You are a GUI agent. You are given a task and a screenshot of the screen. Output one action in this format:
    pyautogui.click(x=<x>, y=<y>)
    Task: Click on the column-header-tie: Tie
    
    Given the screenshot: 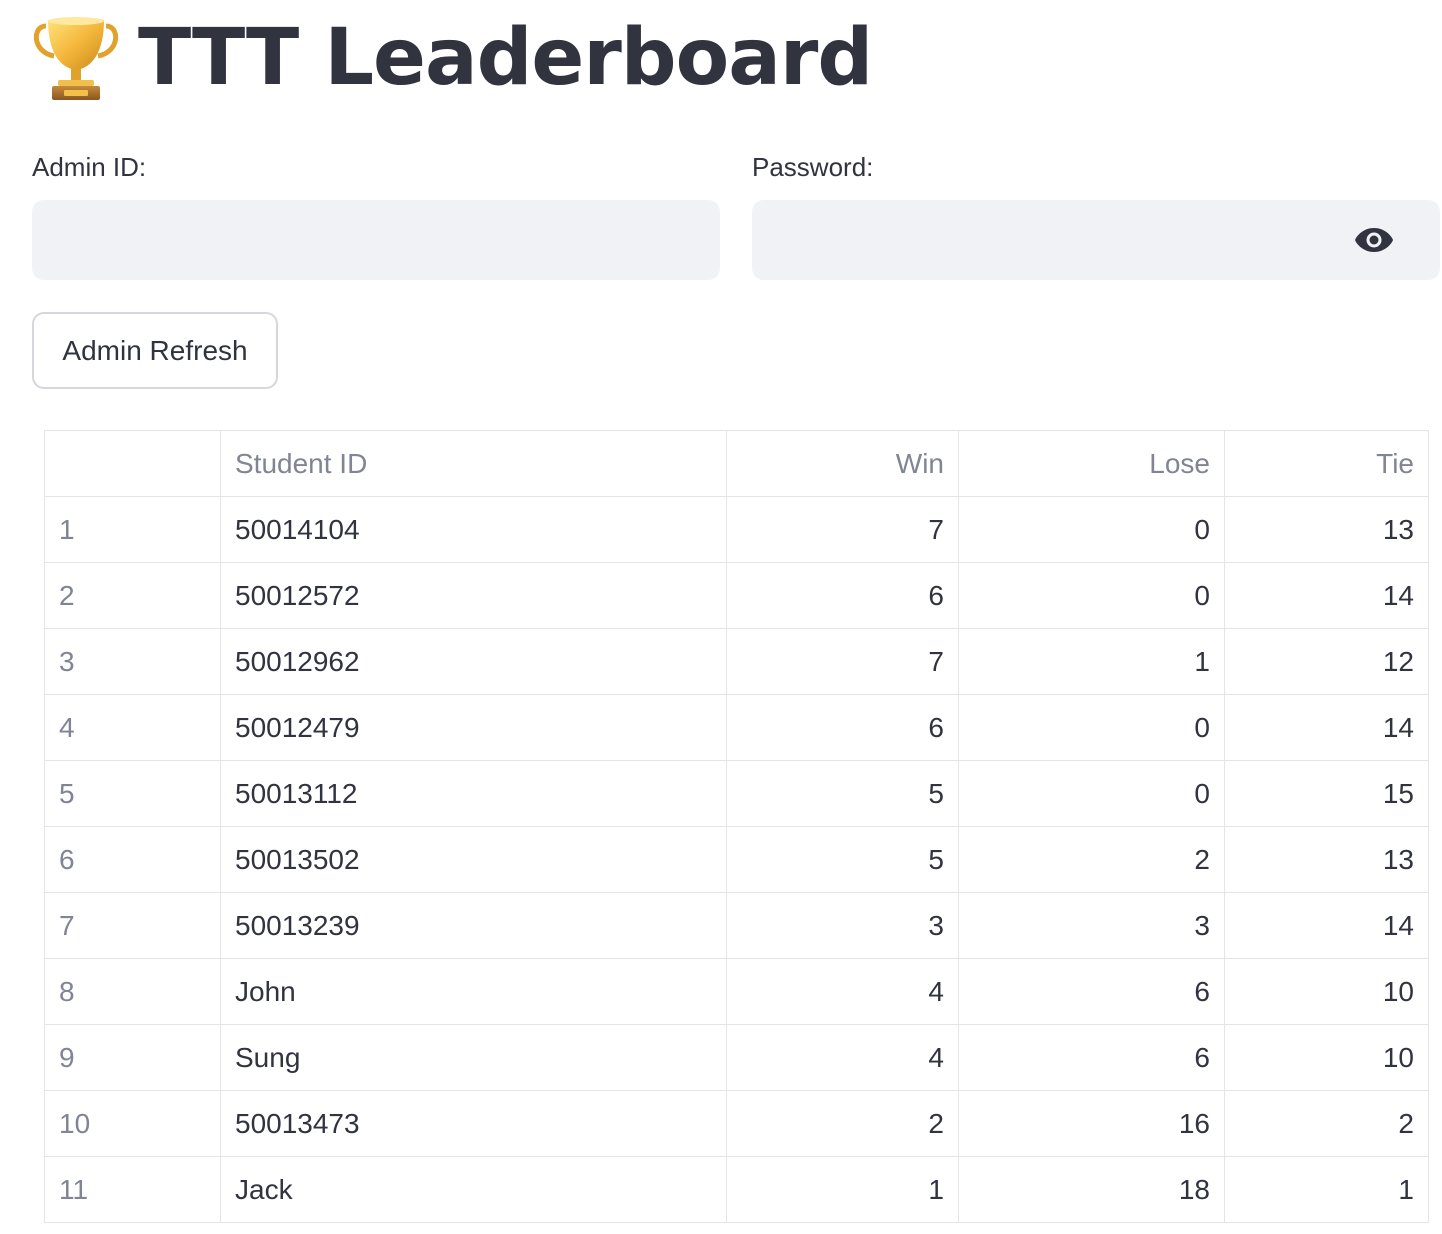 What is the action you would take?
    pyautogui.click(x=1326, y=463)
    